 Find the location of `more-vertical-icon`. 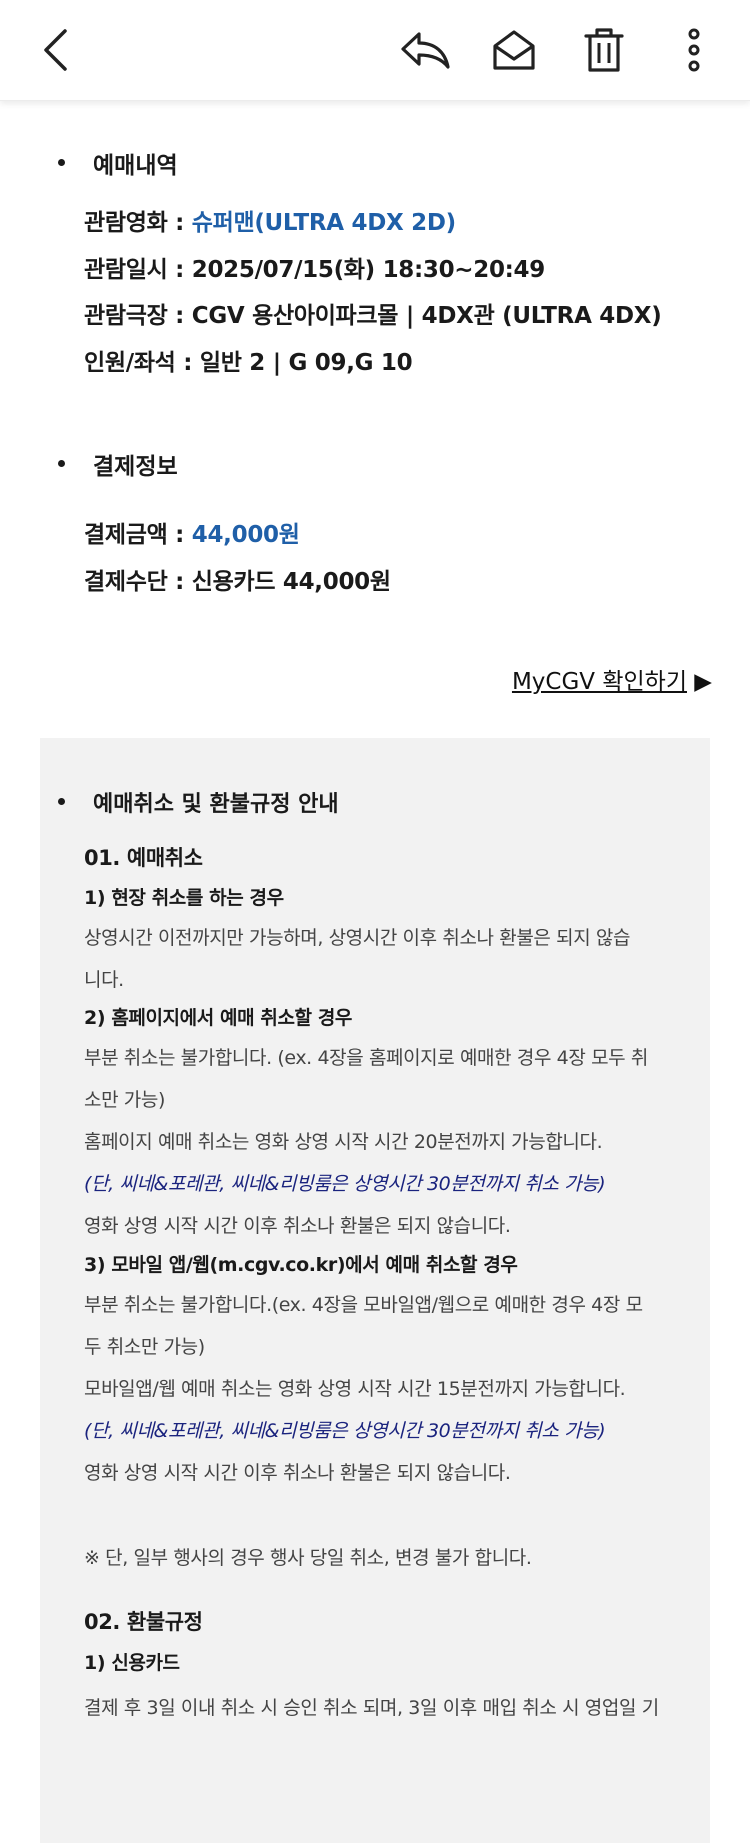

more-vertical-icon is located at coordinates (694, 50).